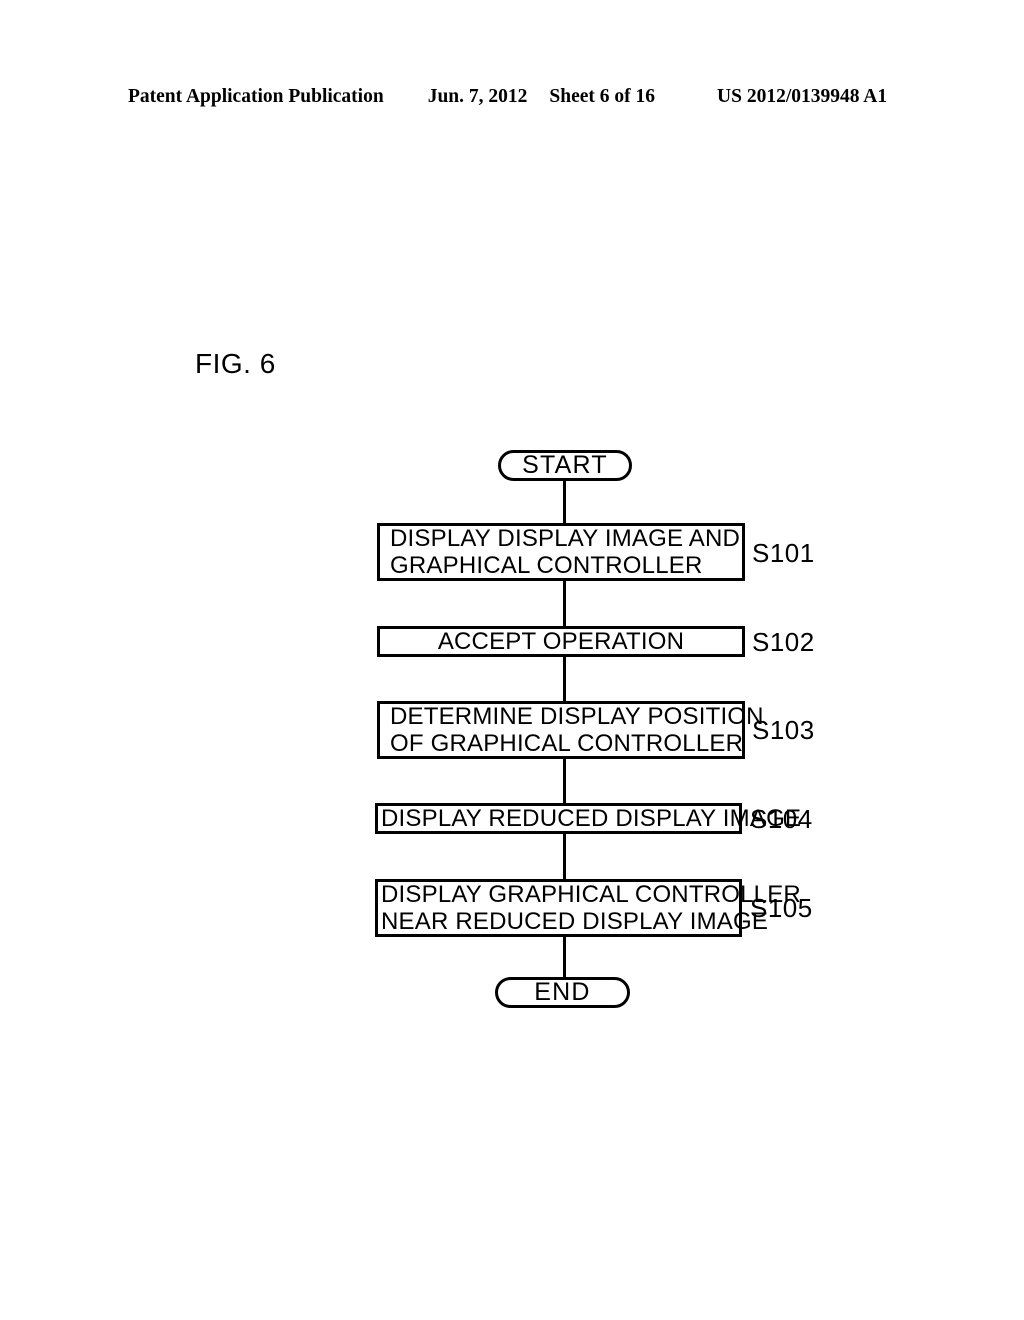 Image resolution: width=1024 pixels, height=1320 pixels. What do you see at coordinates (781, 819) in the screenshot?
I see `flowchart-step-s104-label: S104` at bounding box center [781, 819].